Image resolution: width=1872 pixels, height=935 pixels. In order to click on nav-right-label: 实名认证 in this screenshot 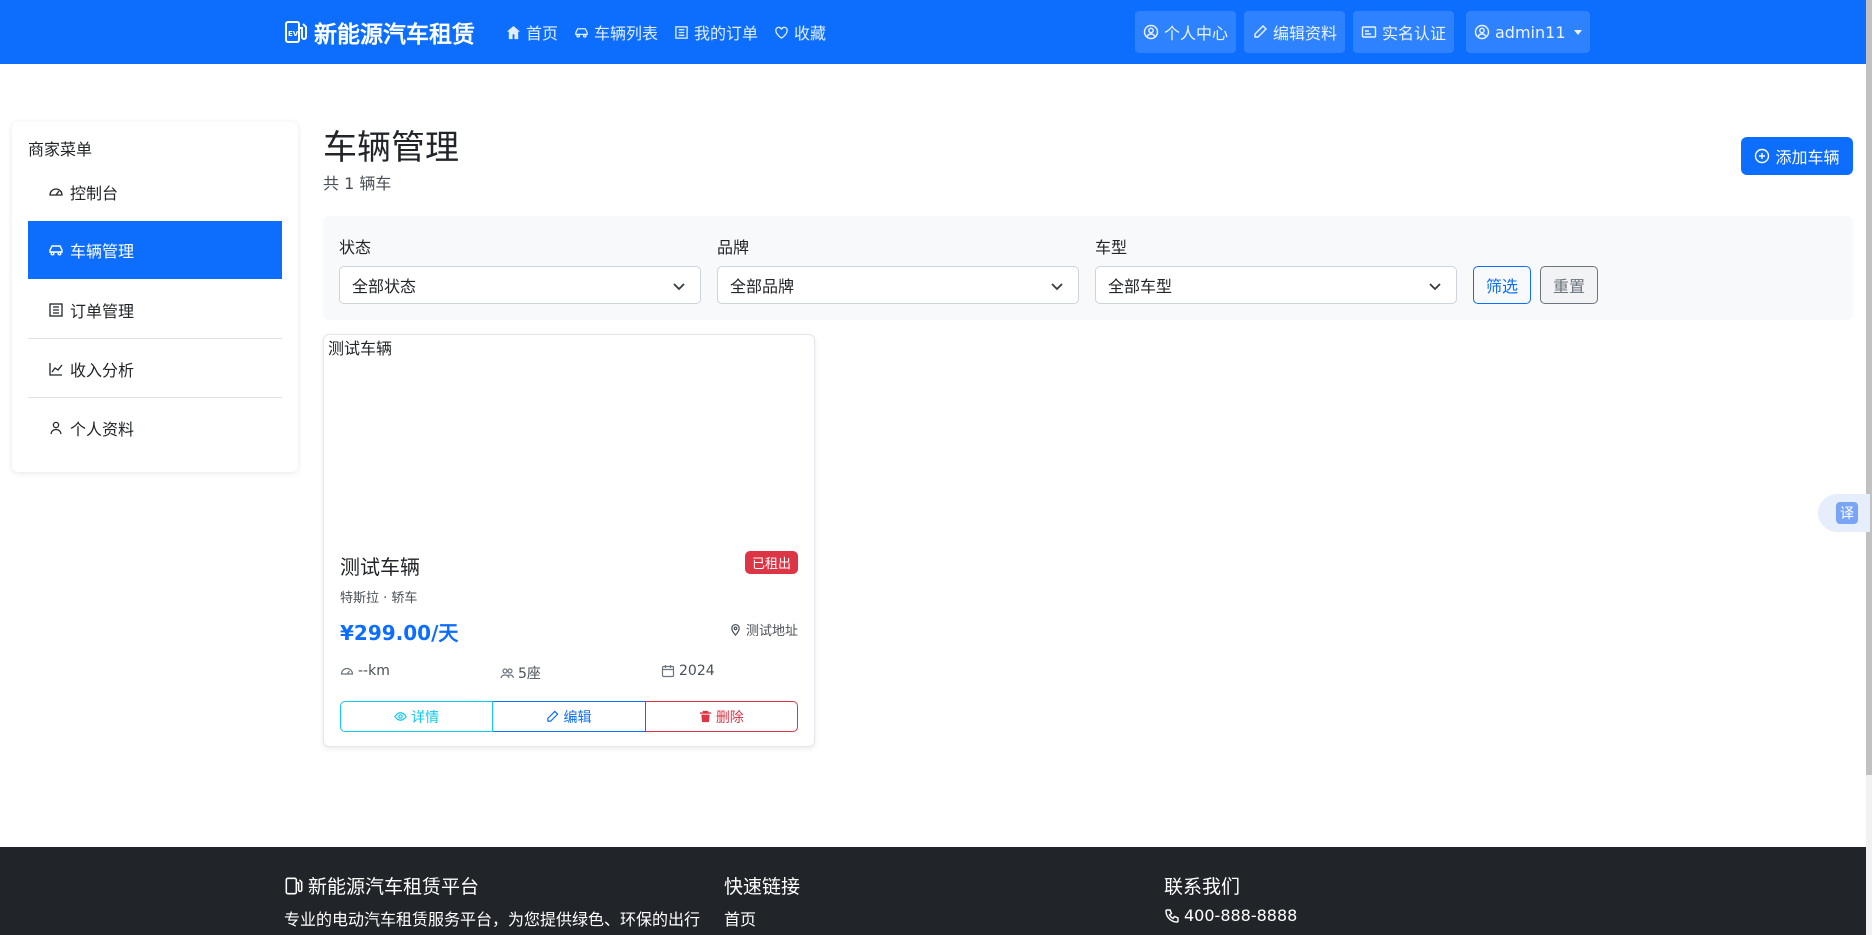, I will do `click(1414, 33)`.